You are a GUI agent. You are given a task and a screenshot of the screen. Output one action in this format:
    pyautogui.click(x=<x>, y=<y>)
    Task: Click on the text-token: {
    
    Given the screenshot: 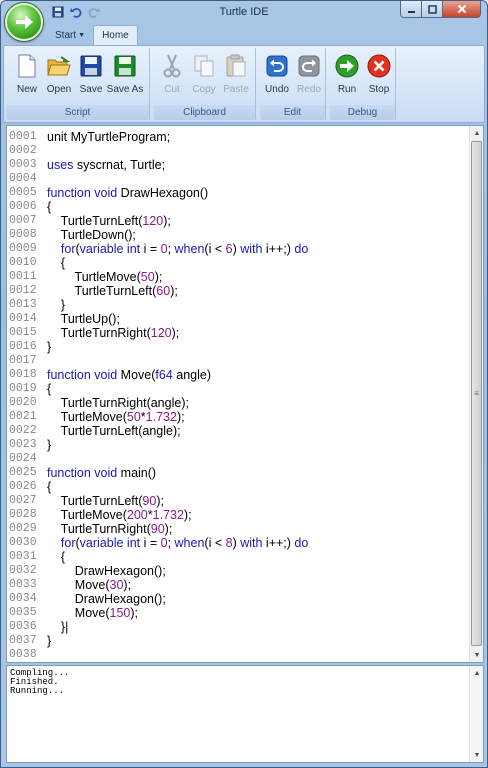 What is the action you would take?
    pyautogui.click(x=56, y=263)
    